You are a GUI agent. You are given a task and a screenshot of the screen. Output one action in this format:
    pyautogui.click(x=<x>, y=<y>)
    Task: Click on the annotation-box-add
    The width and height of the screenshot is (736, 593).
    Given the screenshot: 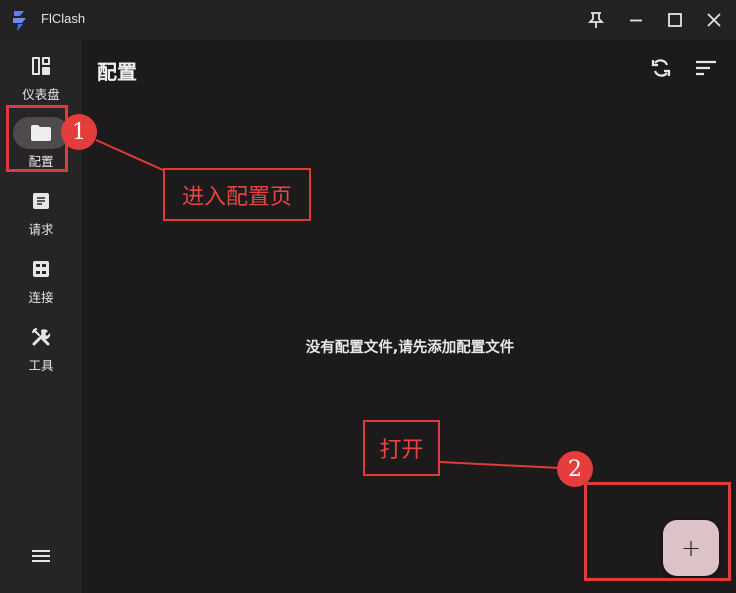 What is the action you would take?
    pyautogui.click(x=657, y=531)
    